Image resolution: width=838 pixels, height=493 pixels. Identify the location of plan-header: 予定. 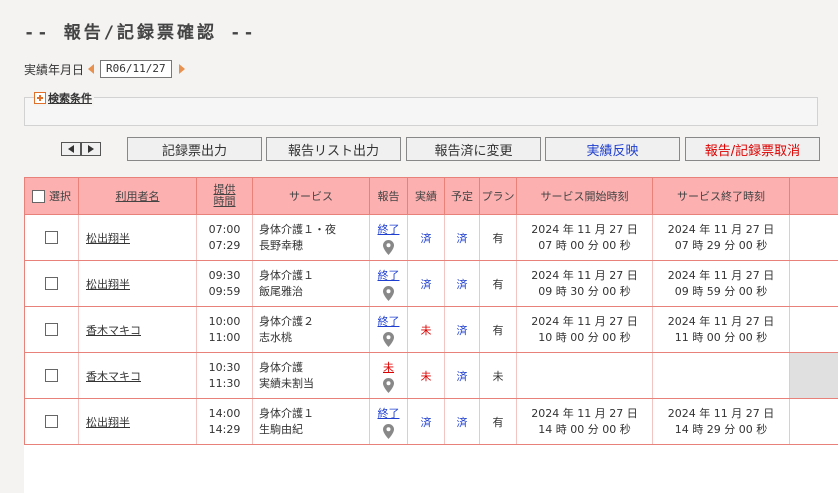
(462, 196).